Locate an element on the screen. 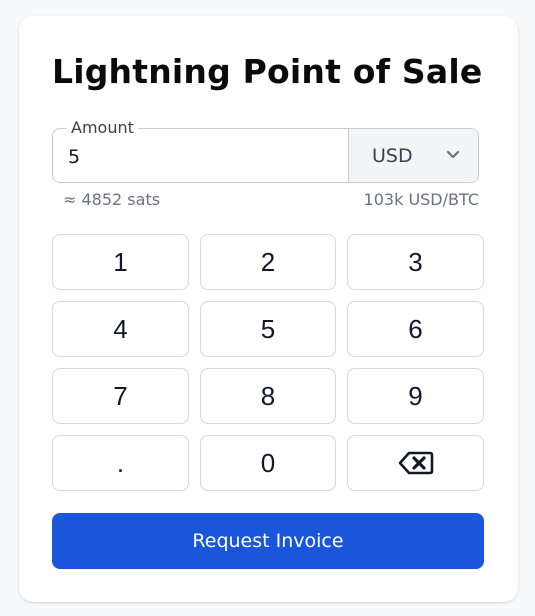  page-title: Lightning Point of Sale is located at coordinates (267, 71).